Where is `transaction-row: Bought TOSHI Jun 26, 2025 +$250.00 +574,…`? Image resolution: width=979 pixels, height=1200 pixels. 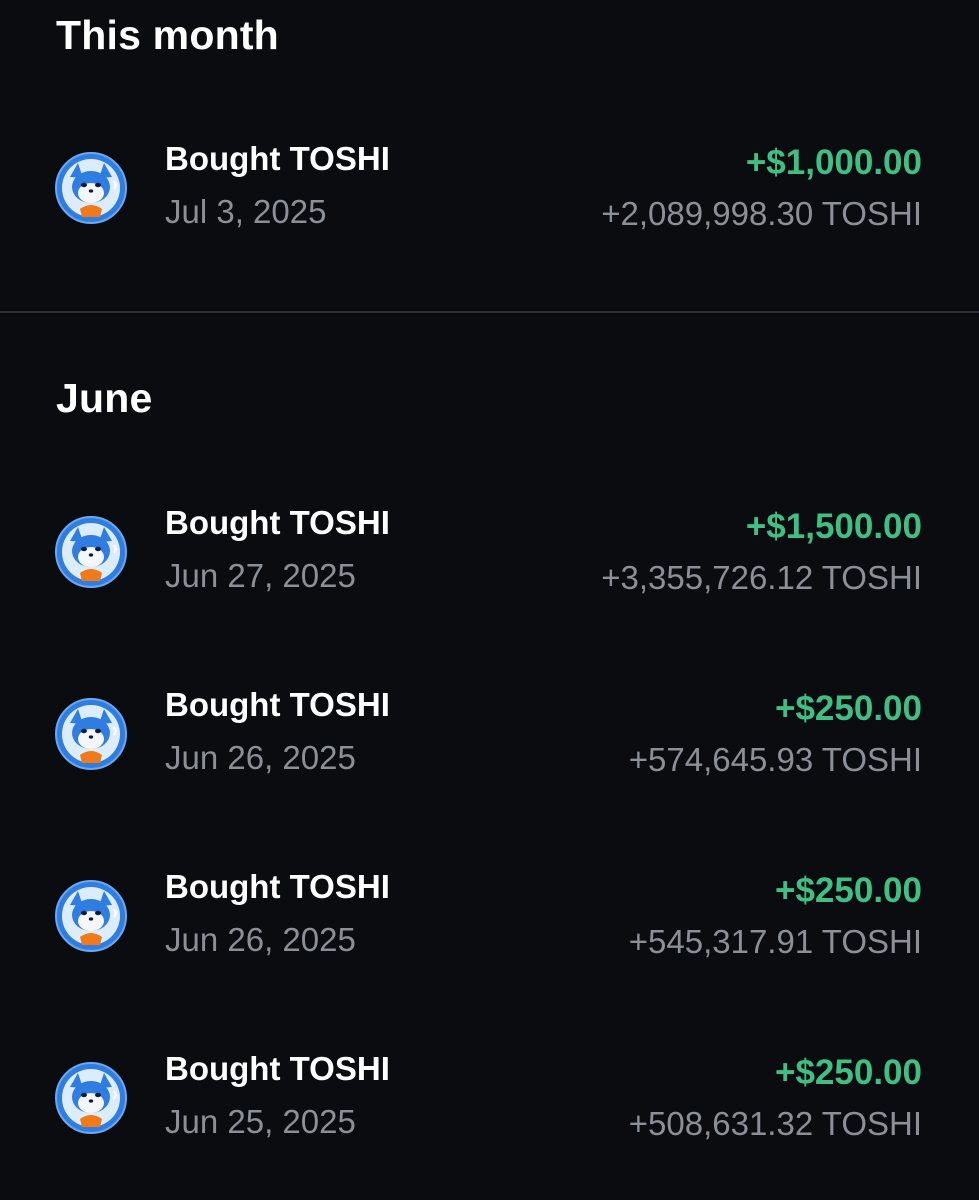
transaction-row: Bought TOSHI Jun 26, 2025 +$250.00 +574,… is located at coordinates (489, 746).